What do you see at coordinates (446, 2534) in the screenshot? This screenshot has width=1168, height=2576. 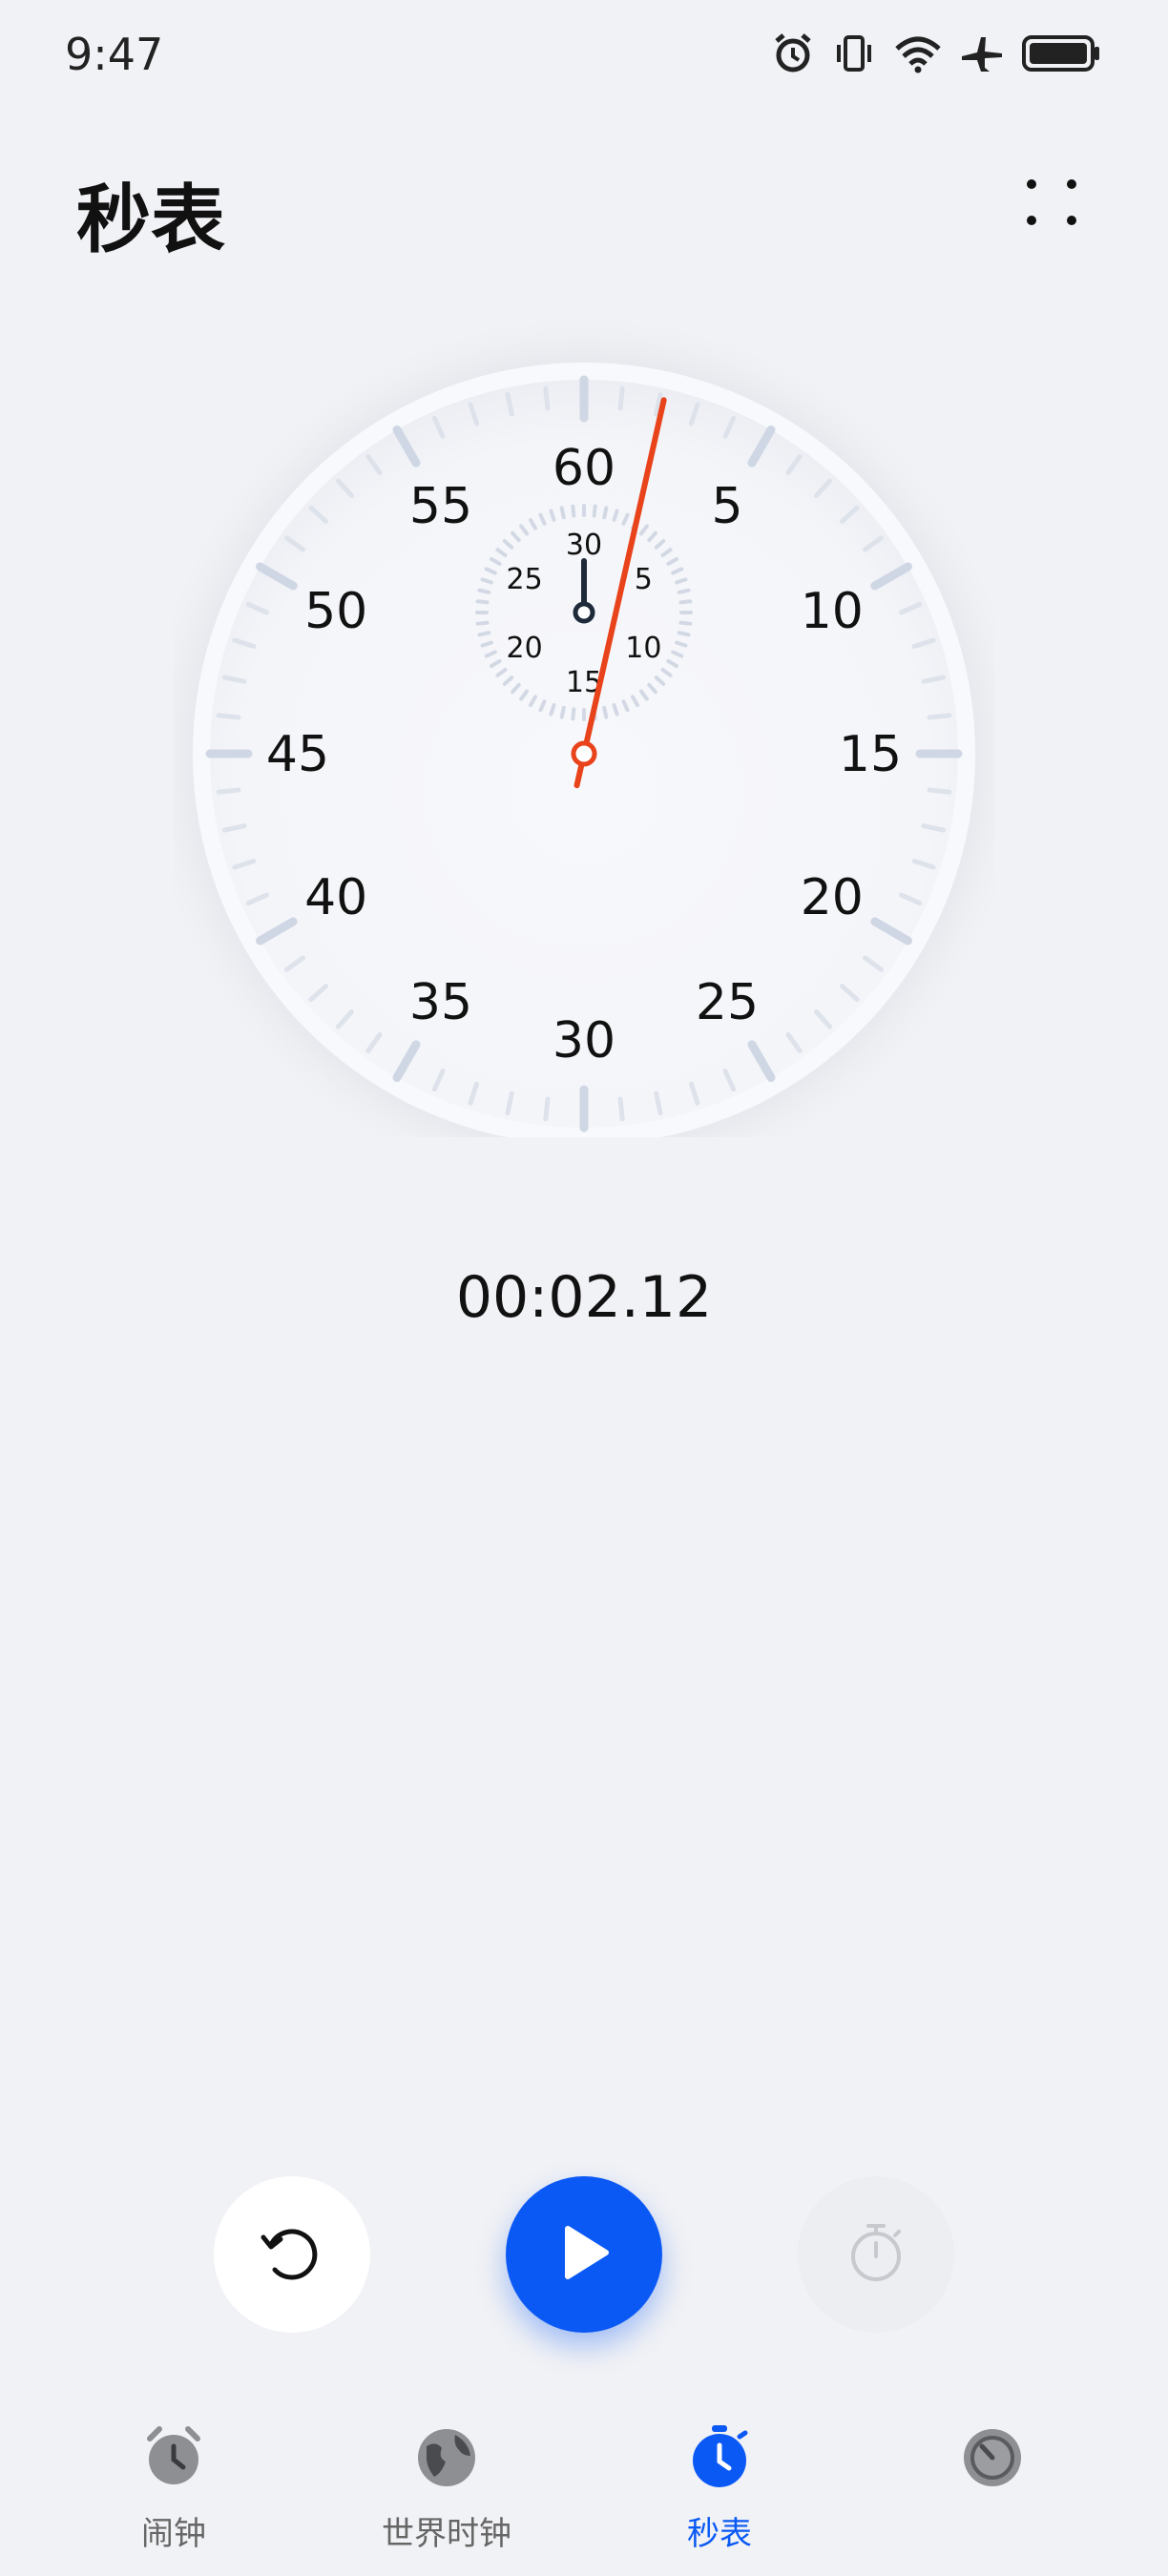 I see `tab-world-clock-label: 世界时钟` at bounding box center [446, 2534].